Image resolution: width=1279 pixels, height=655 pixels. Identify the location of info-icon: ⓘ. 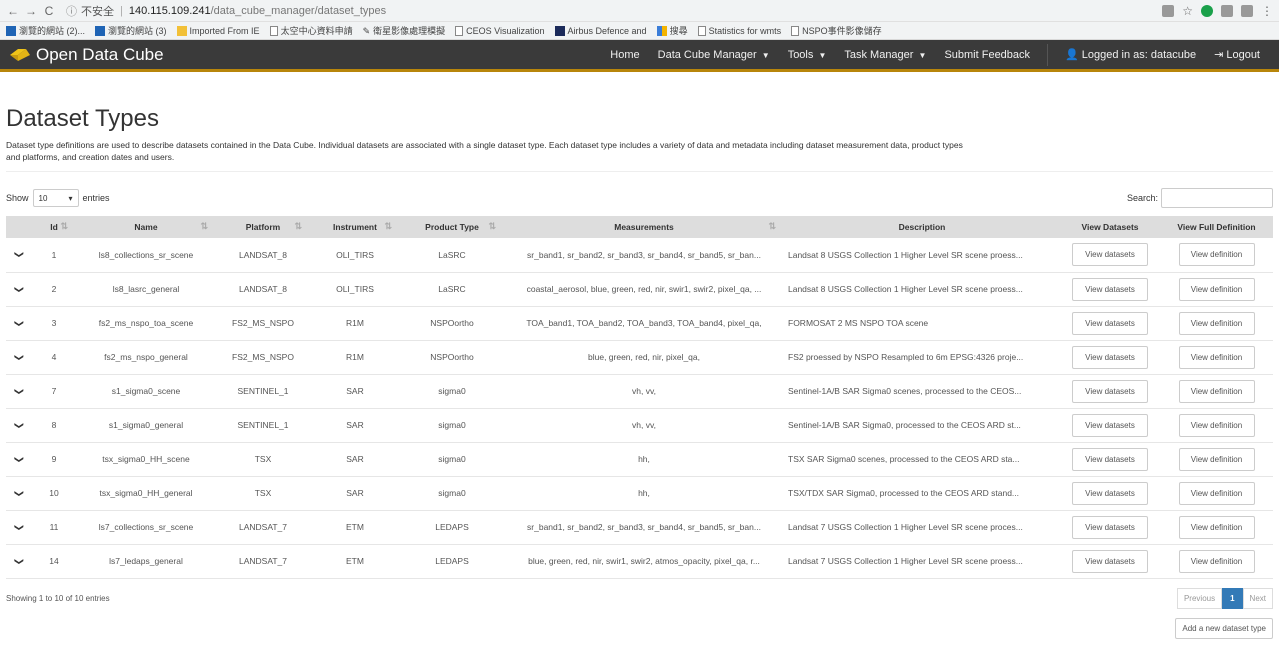
(71, 11).